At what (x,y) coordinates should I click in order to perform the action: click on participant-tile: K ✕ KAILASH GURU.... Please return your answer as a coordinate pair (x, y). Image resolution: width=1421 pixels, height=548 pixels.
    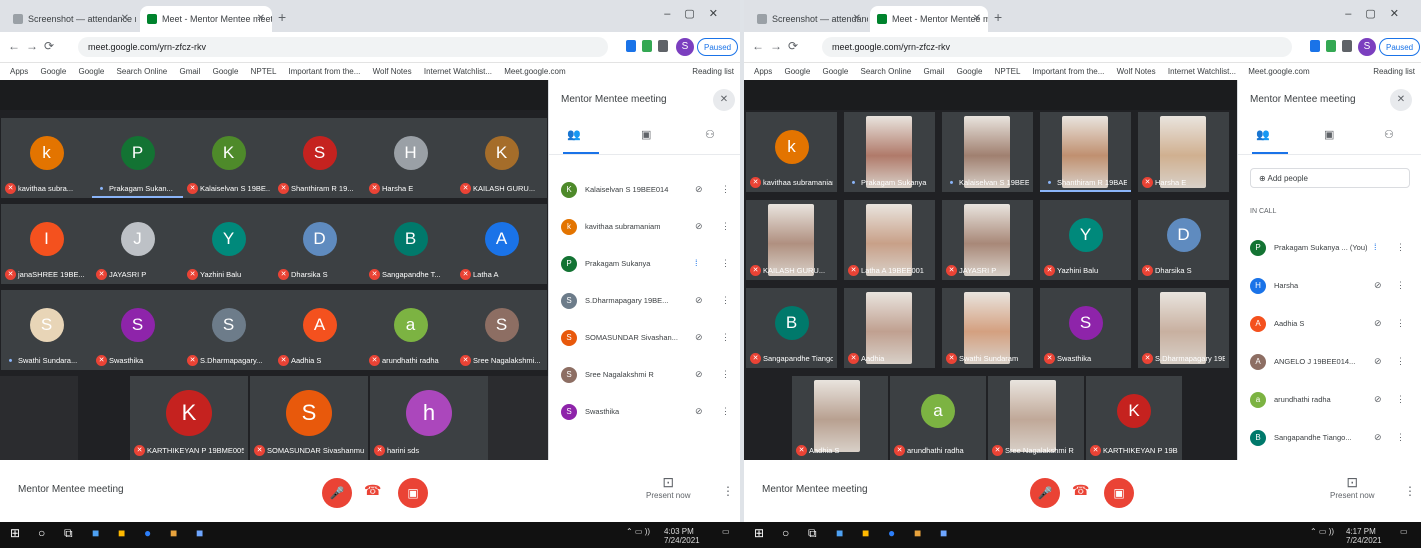
    Looking at the image, I should click on (501, 158).